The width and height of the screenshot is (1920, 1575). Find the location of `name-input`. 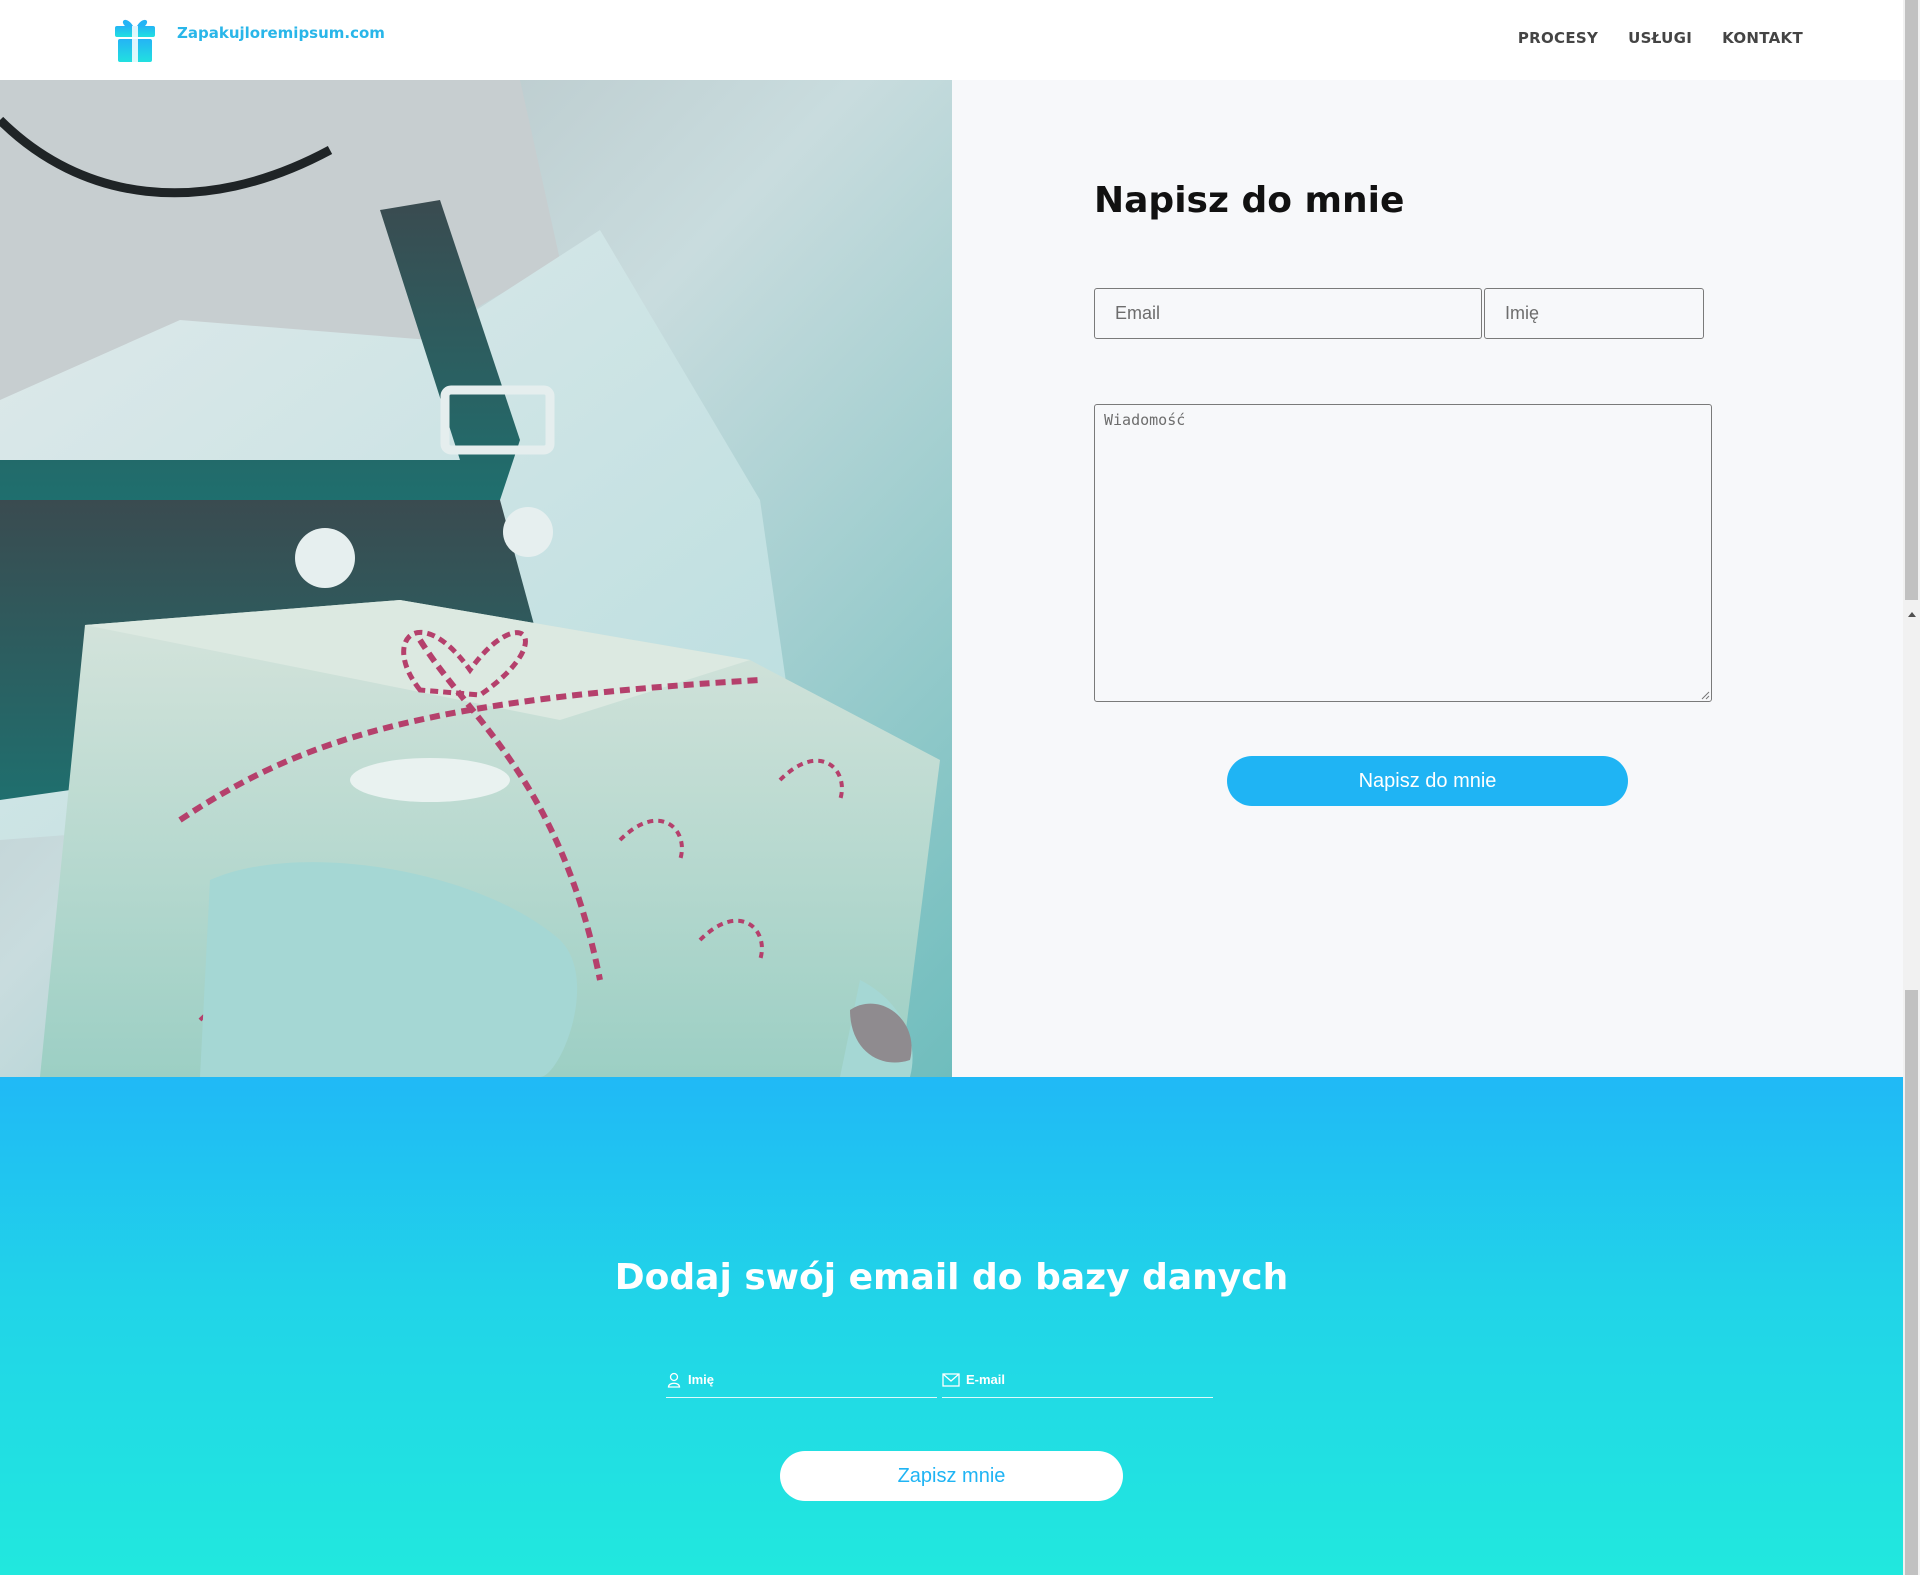

name-input is located at coordinates (1594, 313).